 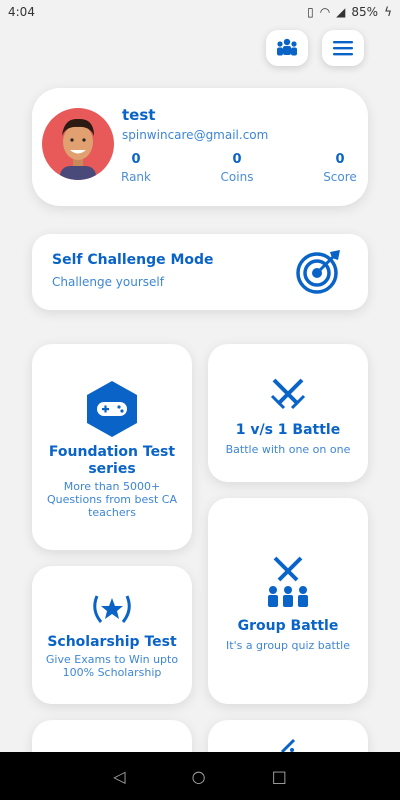 What do you see at coordinates (310, 12) in the screenshot?
I see `vibrate-icon: ▯` at bounding box center [310, 12].